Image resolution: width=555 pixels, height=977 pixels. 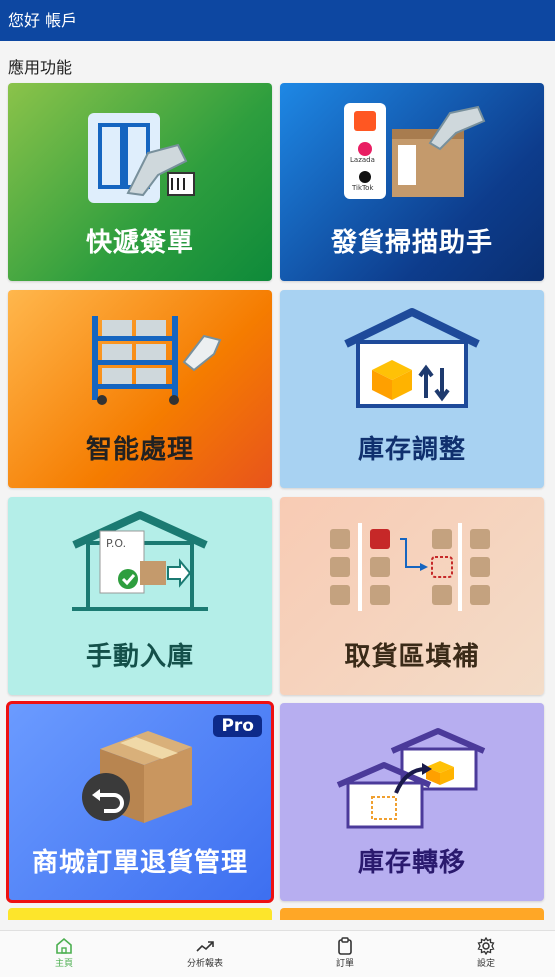 I want to click on pro-badge: Pro, so click(x=237, y=726).